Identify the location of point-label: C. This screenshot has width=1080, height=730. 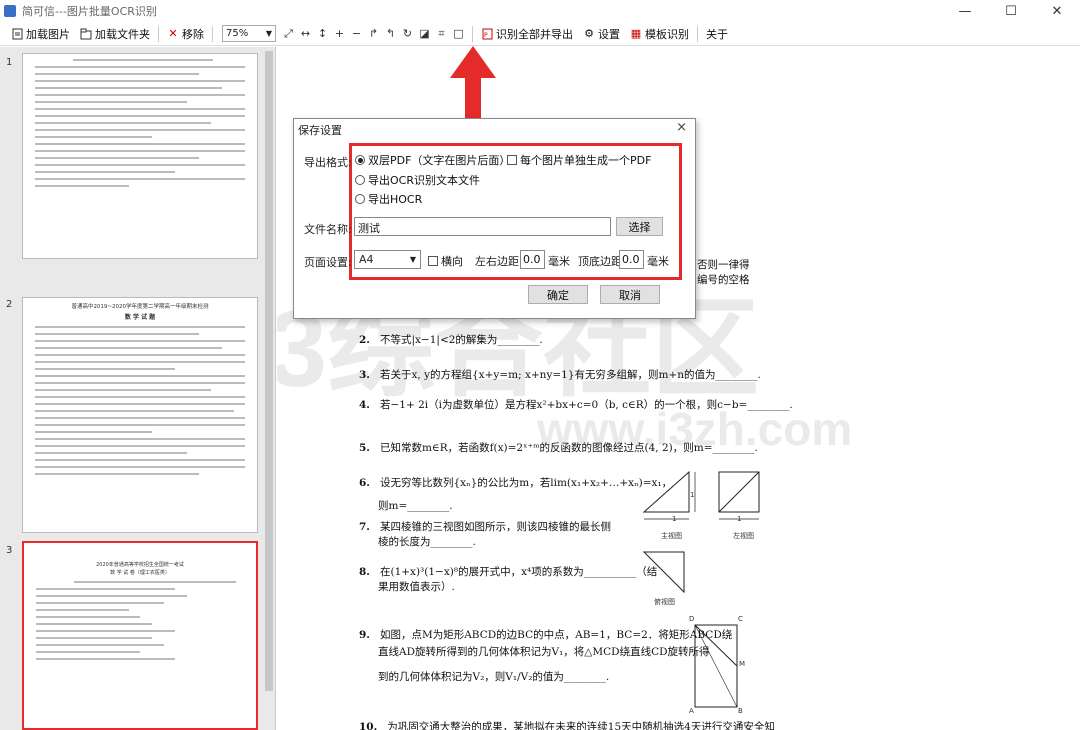
(740, 619).